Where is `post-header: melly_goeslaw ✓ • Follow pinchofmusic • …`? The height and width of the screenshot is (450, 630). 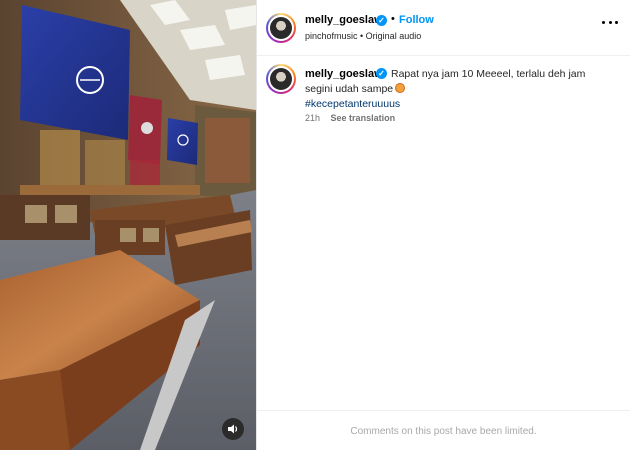
post-header: melly_goeslaw ✓ • Follow pinchofmusic • … is located at coordinates (443, 27).